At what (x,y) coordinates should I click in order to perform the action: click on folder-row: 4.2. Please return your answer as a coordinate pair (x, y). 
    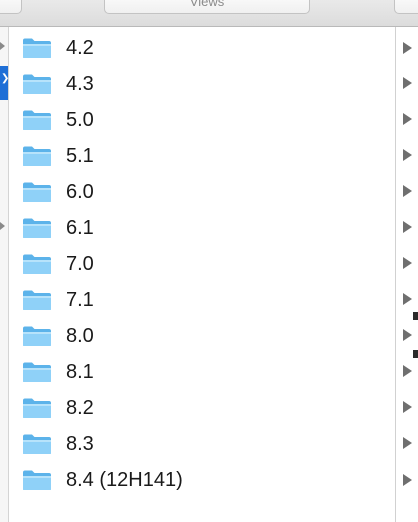
    Looking at the image, I should click on (202, 47).